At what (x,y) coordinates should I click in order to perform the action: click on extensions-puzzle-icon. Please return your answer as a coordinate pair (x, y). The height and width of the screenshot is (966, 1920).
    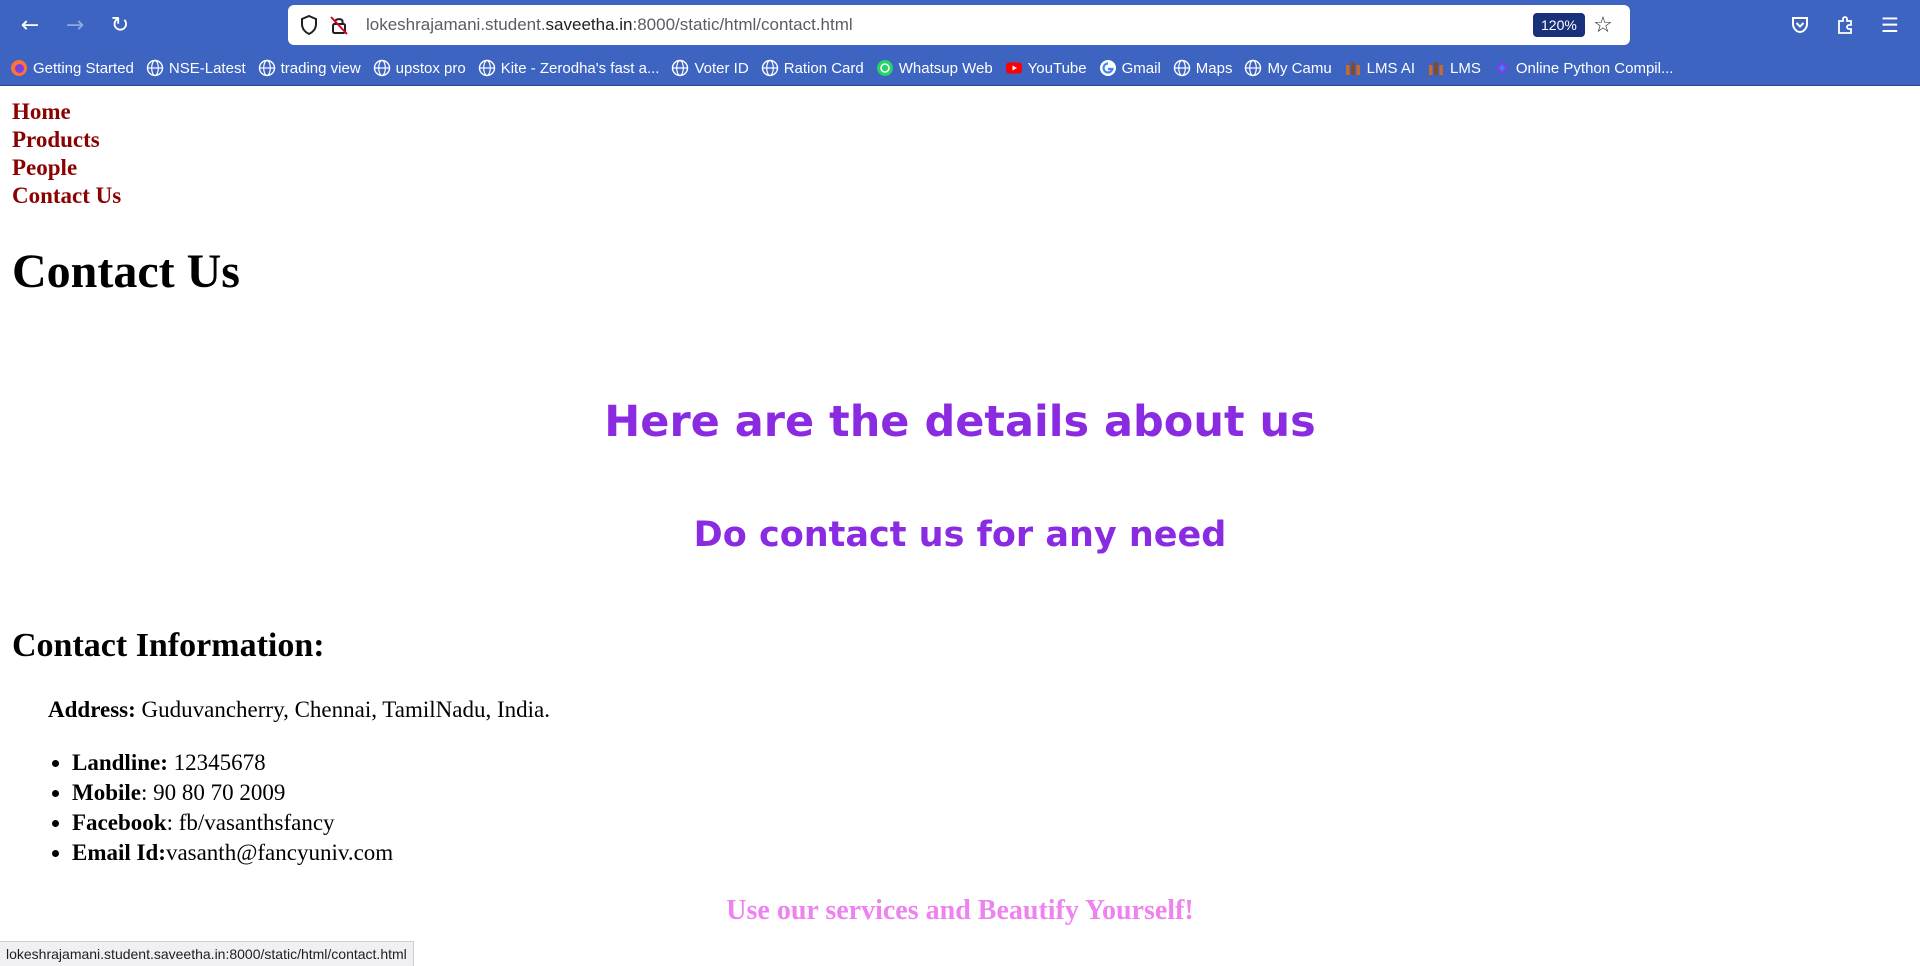
    Looking at the image, I should click on (1845, 25).